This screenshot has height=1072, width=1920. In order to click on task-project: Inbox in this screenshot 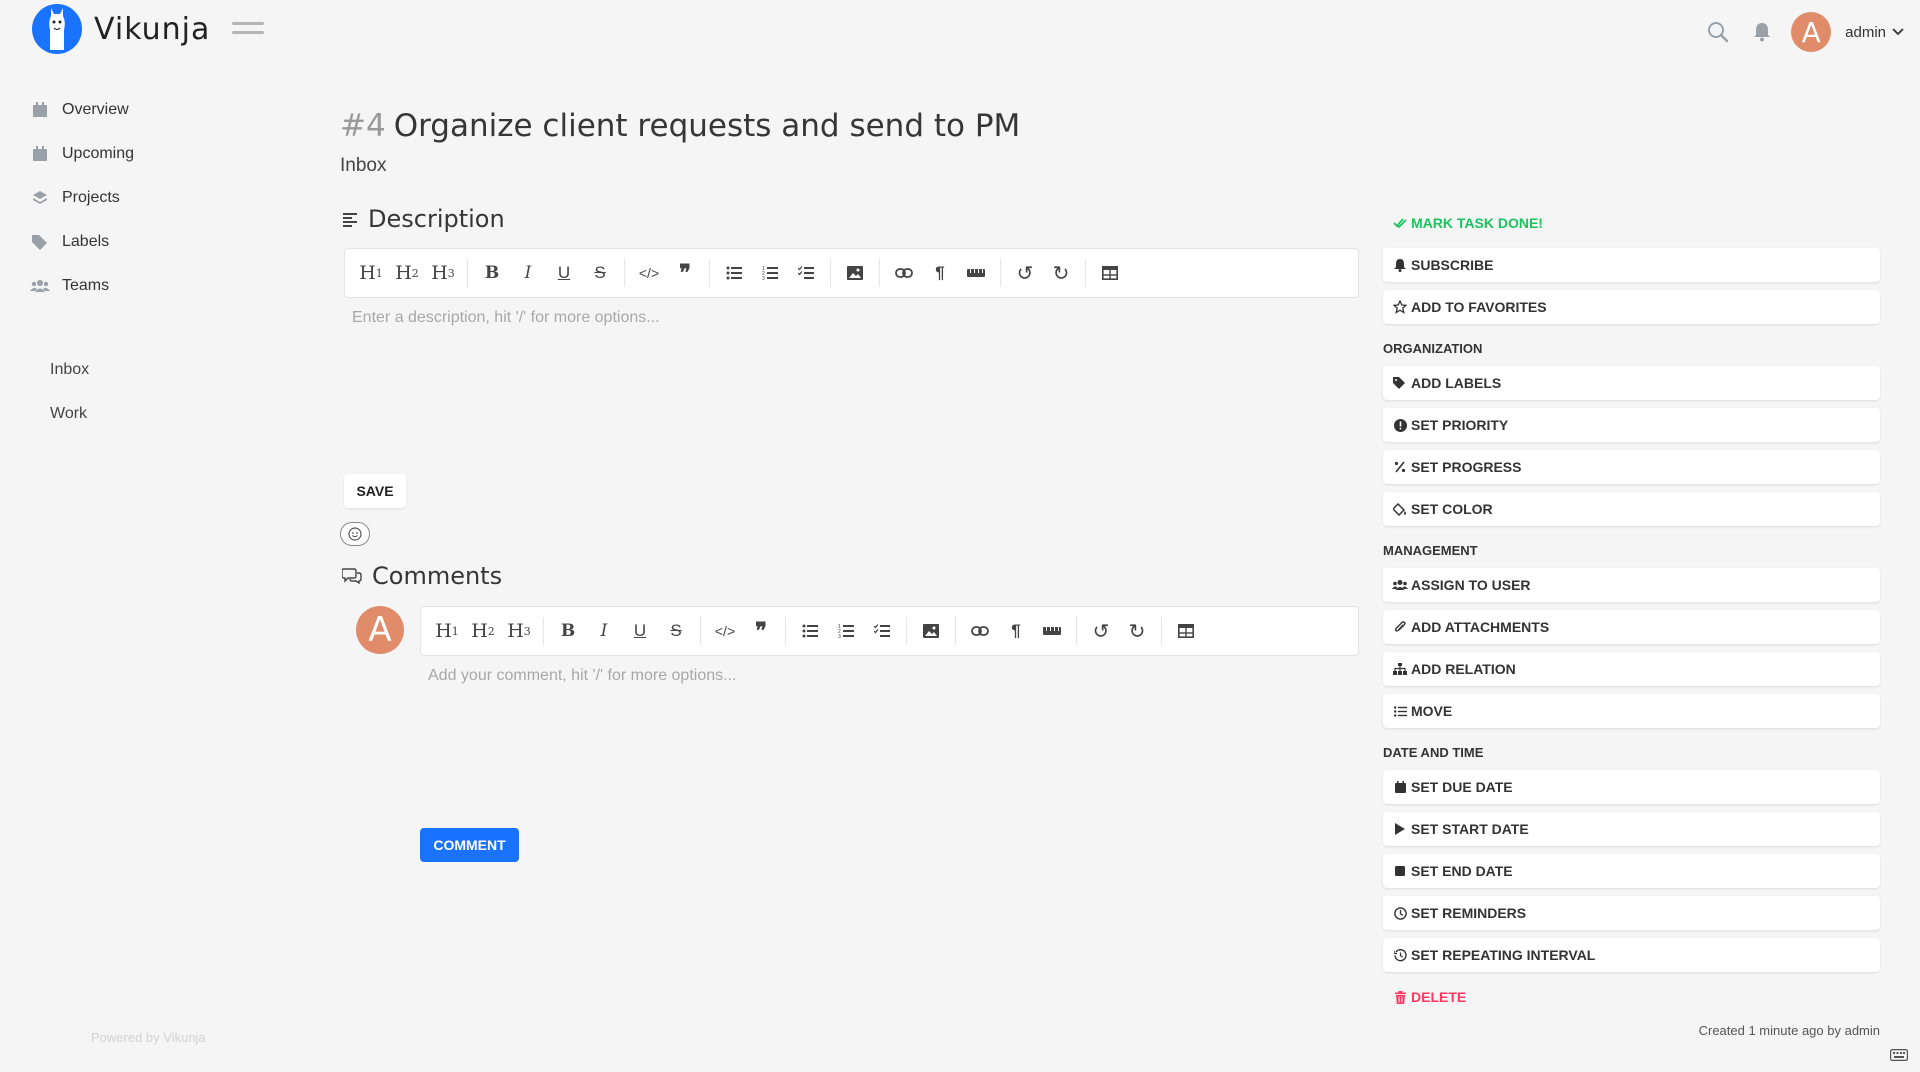, I will do `click(363, 166)`.